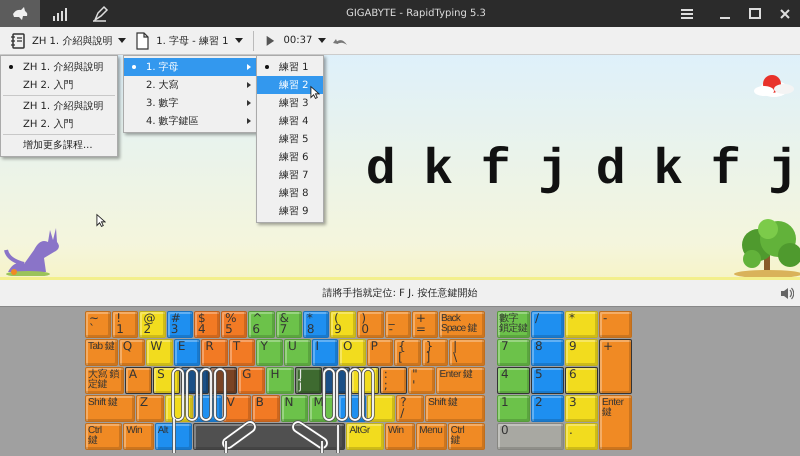 This screenshot has height=456, width=800. What do you see at coordinates (325, 352) in the screenshot?
I see `keyboard-key: I` at bounding box center [325, 352].